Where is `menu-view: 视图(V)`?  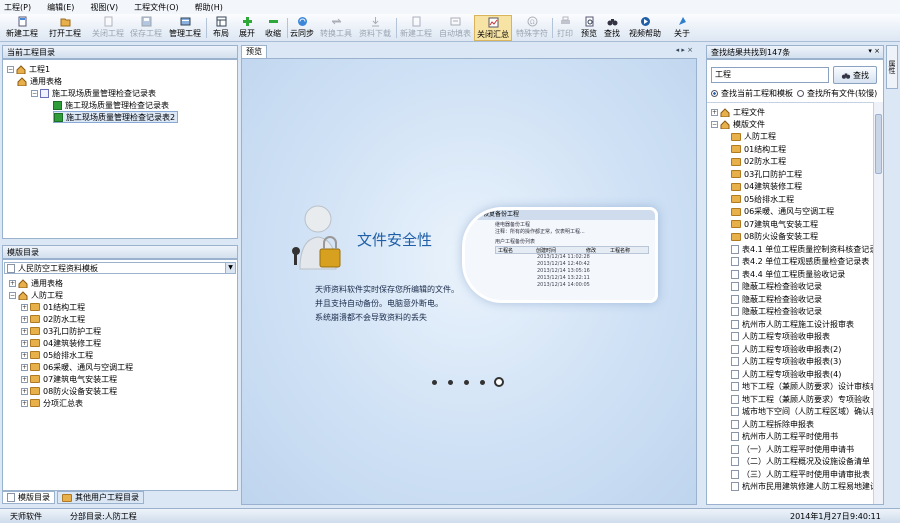
menu-view: 视图(V) is located at coordinates (104, 7).